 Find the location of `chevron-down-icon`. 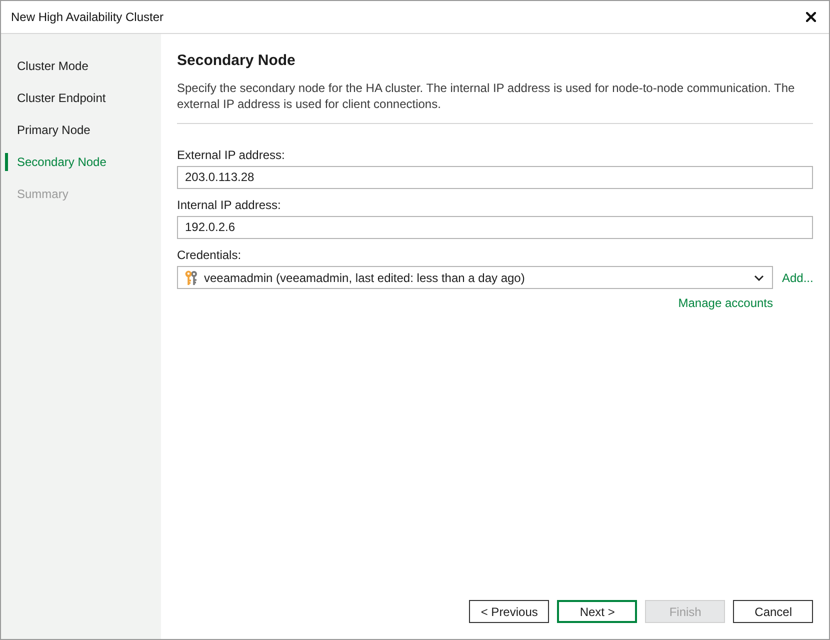

chevron-down-icon is located at coordinates (759, 277).